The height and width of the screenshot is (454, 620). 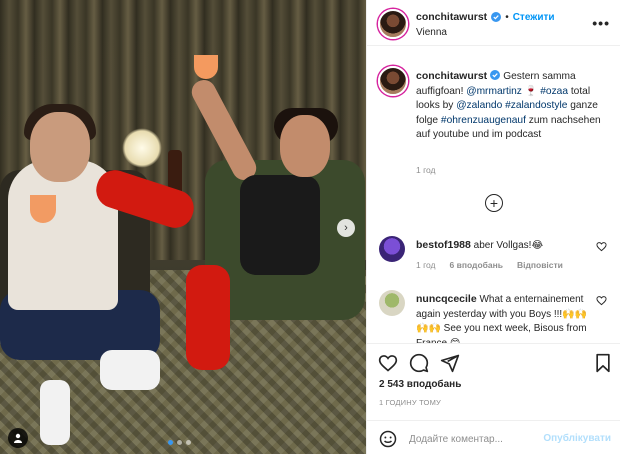 I want to click on share-icon, so click(x=450, y=363).